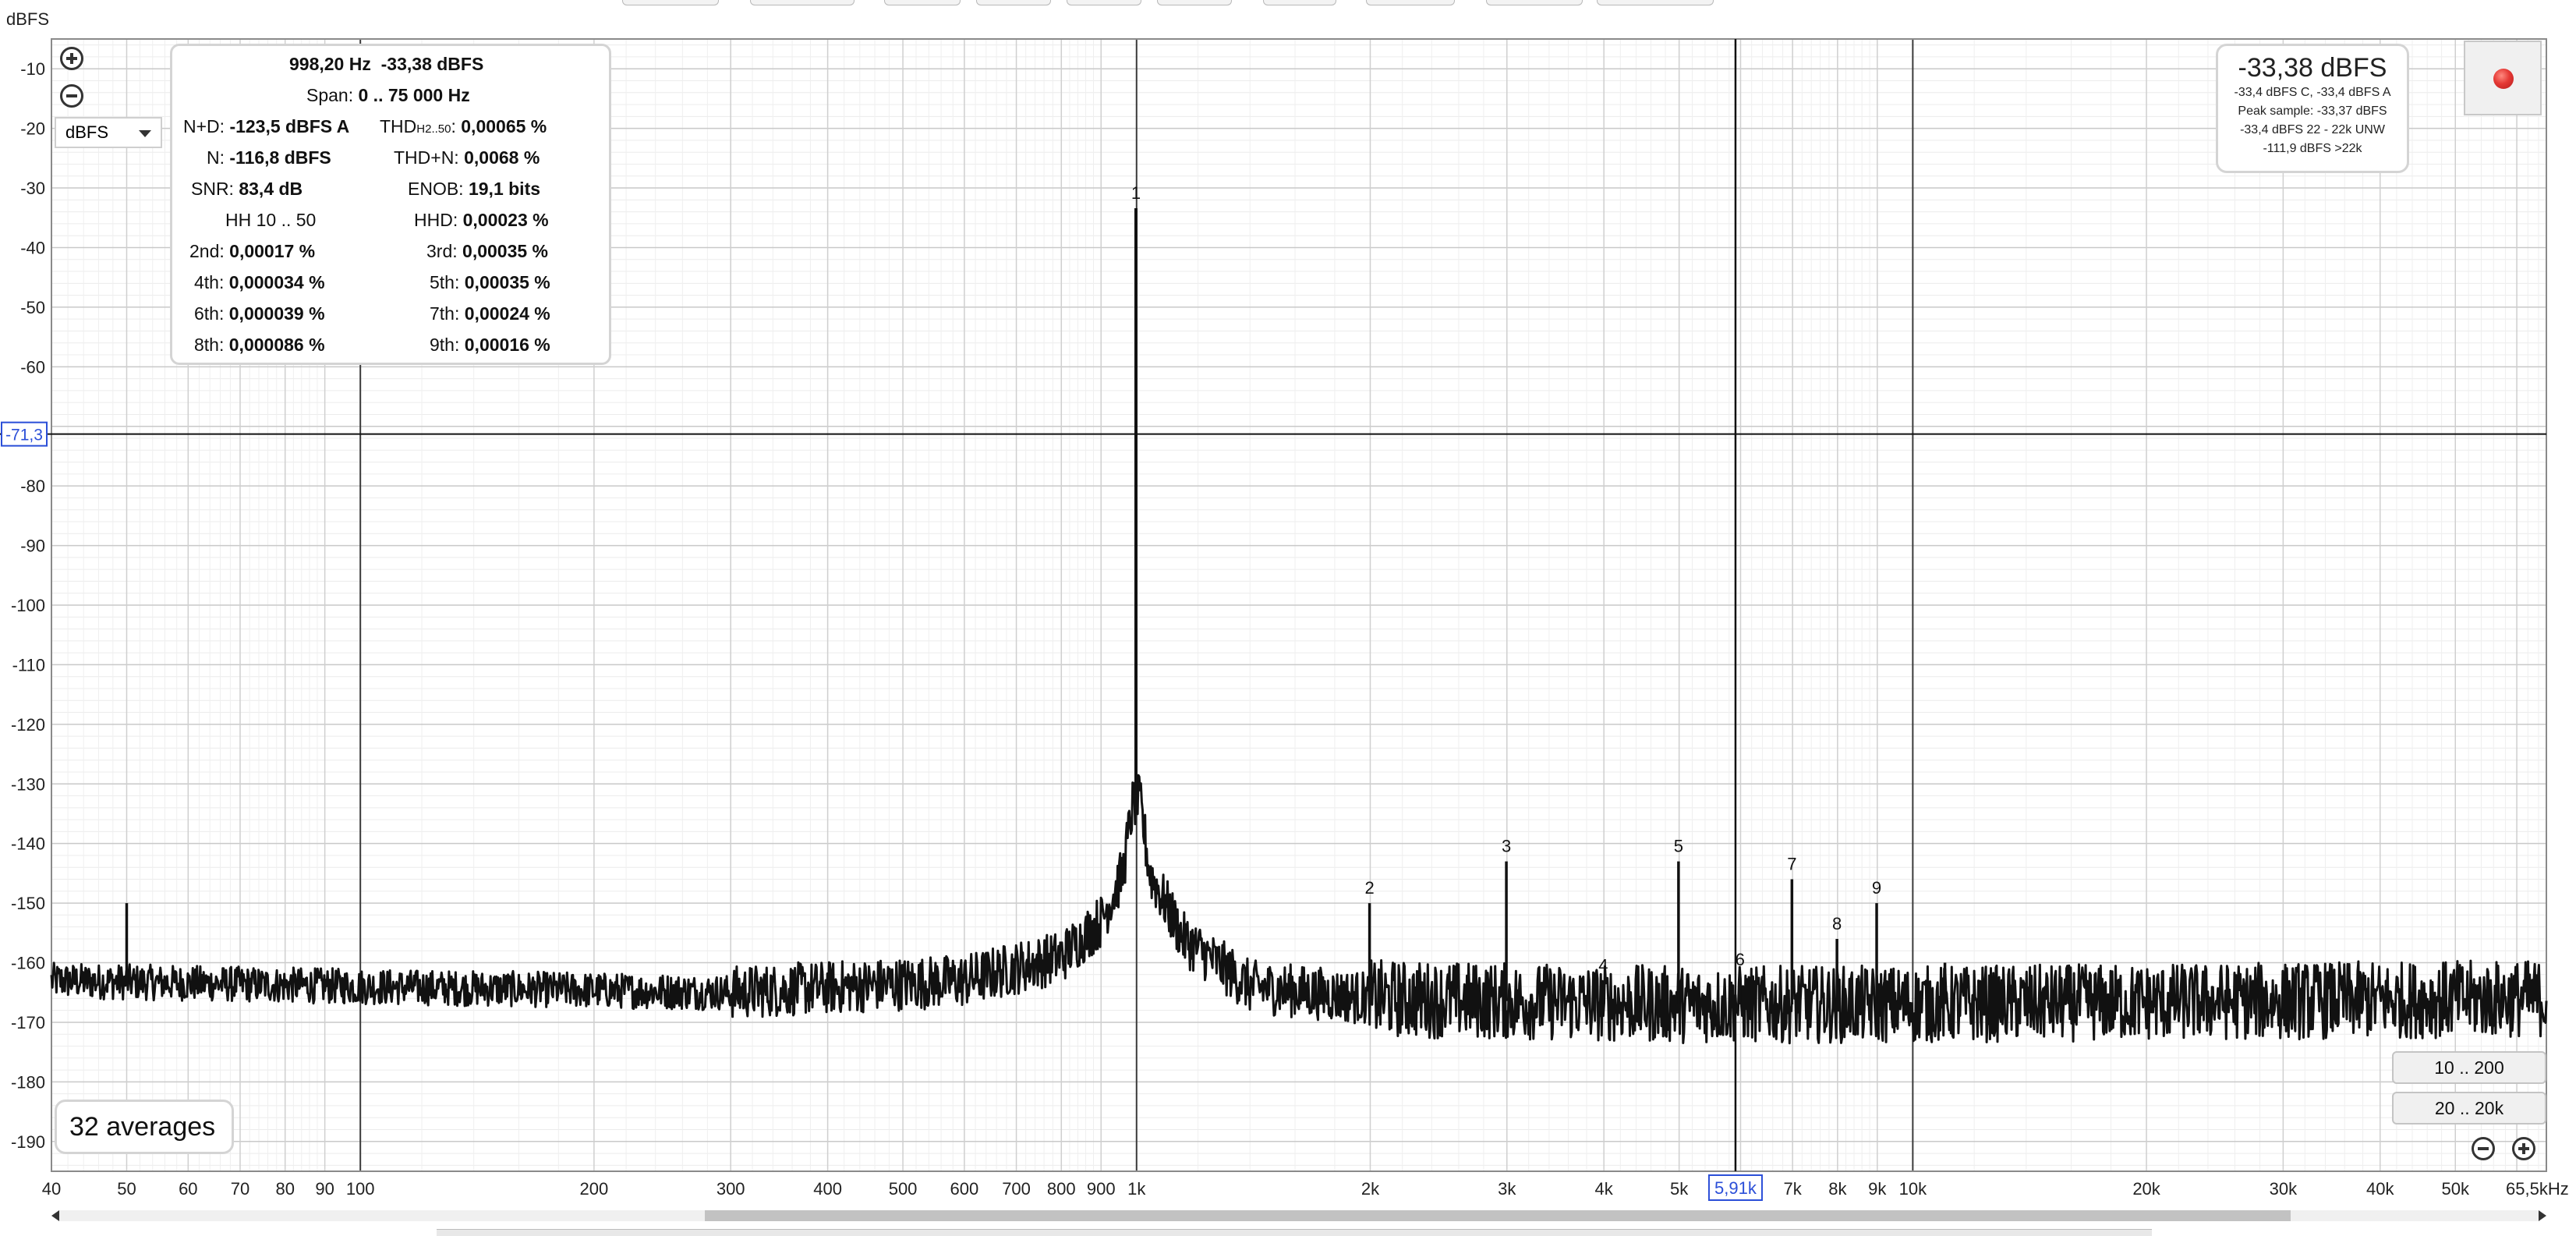 The image size is (2576, 1236). Describe the element at coordinates (1877, 1189) in the screenshot. I see `x-tick-label: 9k` at that location.